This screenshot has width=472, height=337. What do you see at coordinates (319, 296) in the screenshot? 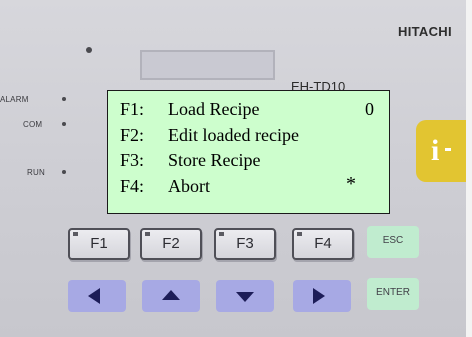
I see `right-arrow-icon` at bounding box center [319, 296].